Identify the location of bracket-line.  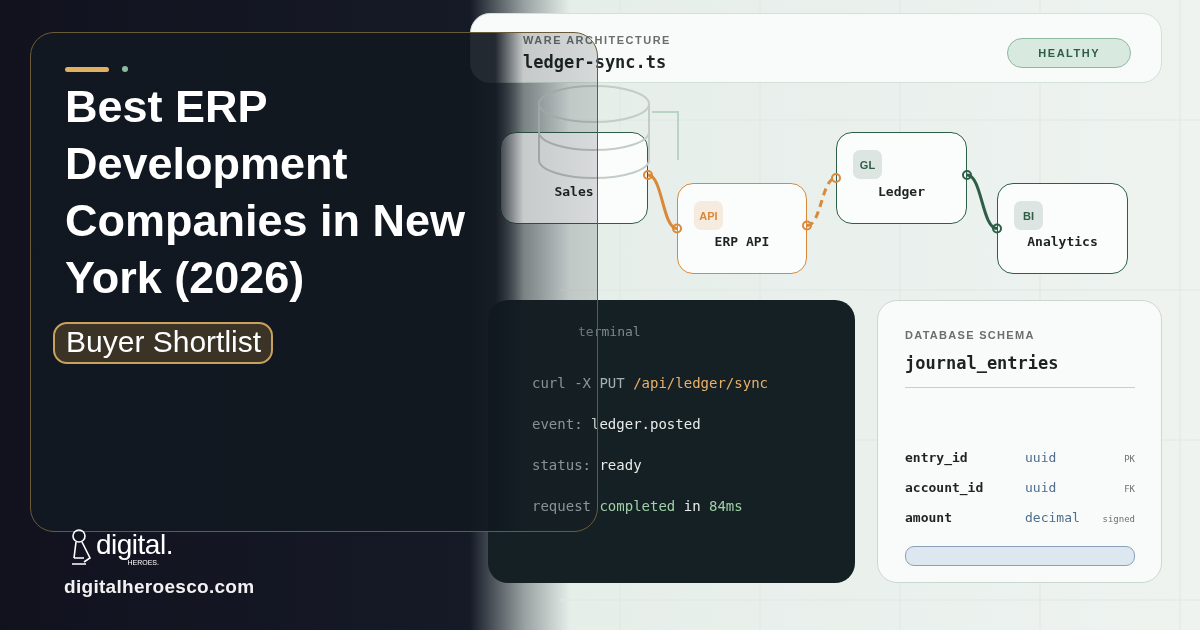
(665, 136).